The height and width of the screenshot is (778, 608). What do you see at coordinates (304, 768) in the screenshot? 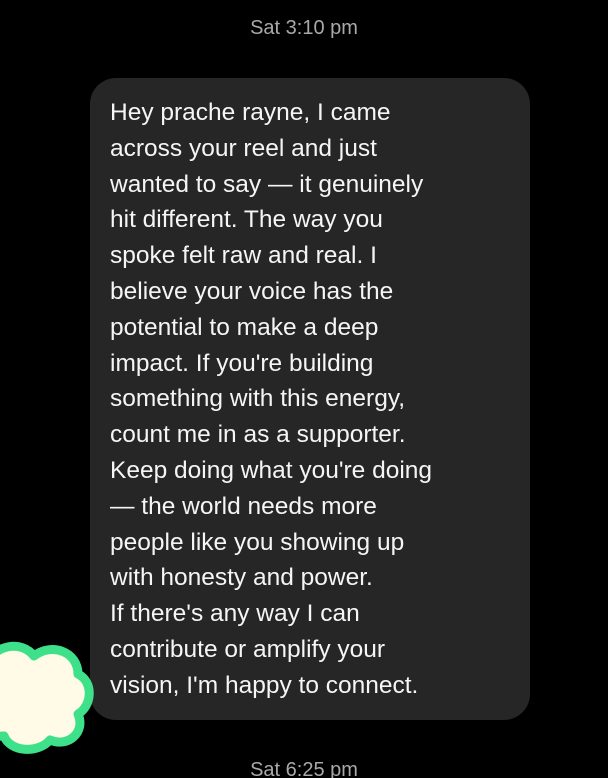
I see `timestamp-bottom: Sat 6:25 pm` at bounding box center [304, 768].